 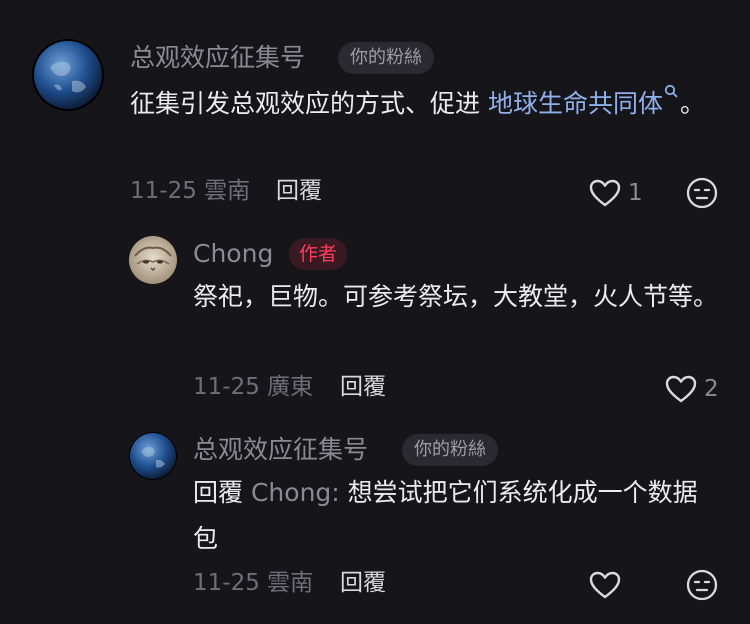 What do you see at coordinates (635, 193) in the screenshot?
I see `like-count: 1` at bounding box center [635, 193].